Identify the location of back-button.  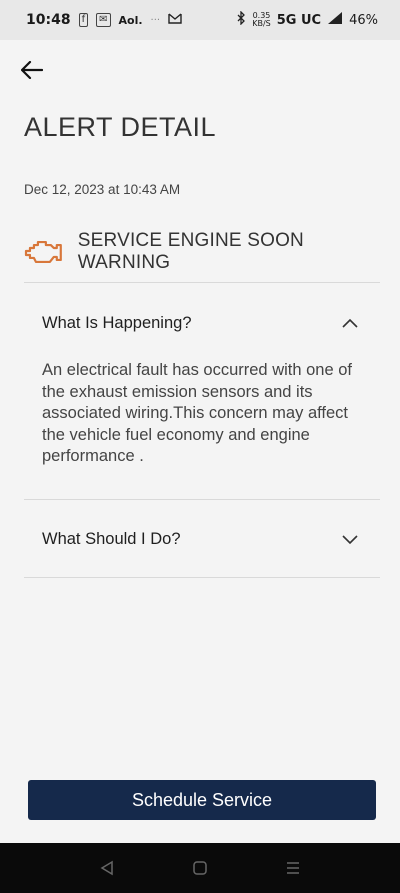
(32, 70).